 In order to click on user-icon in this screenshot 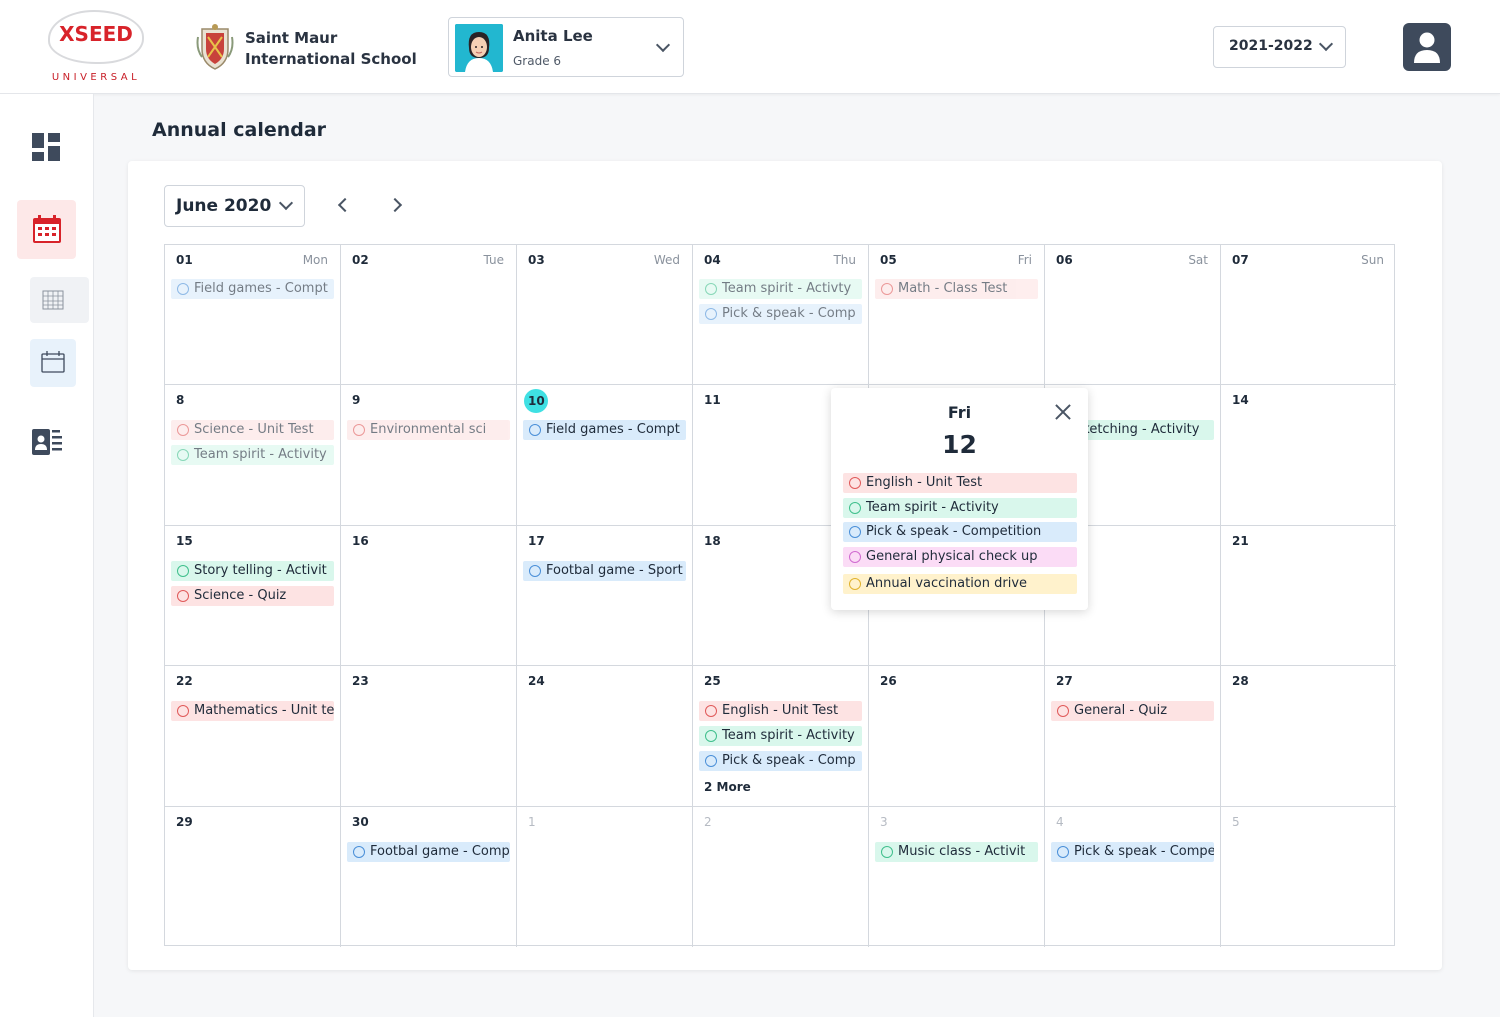, I will do `click(1427, 47)`.